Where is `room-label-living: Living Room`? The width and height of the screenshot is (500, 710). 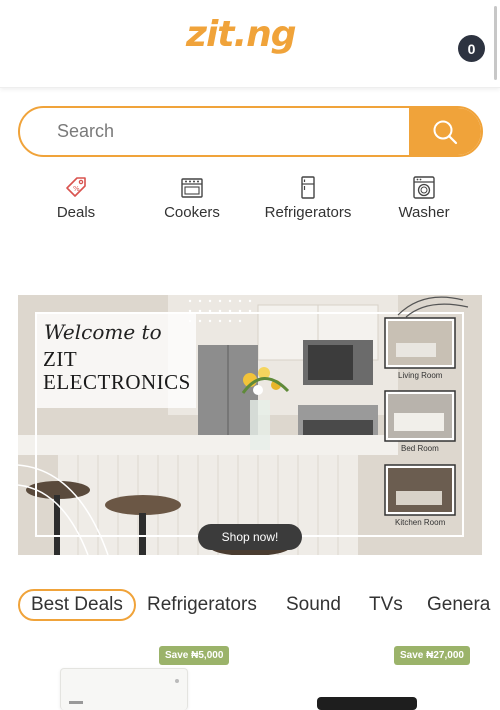
room-label-living: Living Room is located at coordinates (420, 375).